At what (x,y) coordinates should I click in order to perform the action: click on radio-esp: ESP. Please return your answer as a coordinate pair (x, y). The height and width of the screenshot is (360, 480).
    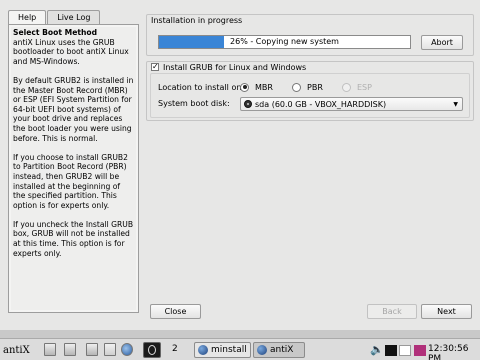
    Looking at the image, I should click on (357, 87).